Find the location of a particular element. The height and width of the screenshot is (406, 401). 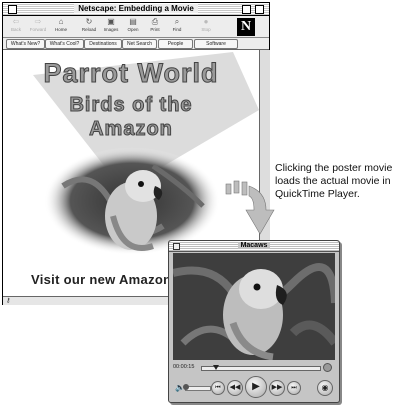

fast-forward-icon: ▶▶ is located at coordinates (277, 387).